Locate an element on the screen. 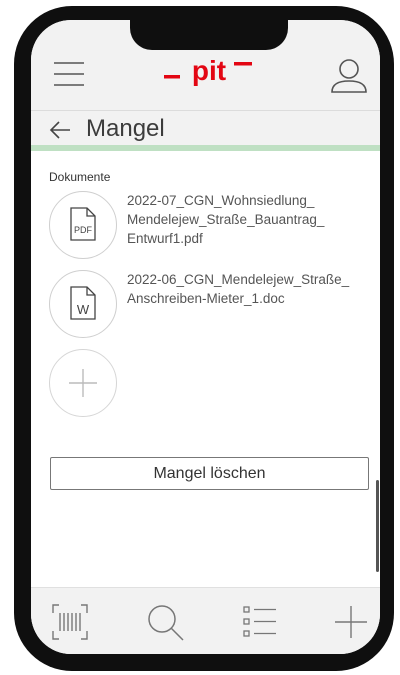  barcode-icon is located at coordinates (70, 622).